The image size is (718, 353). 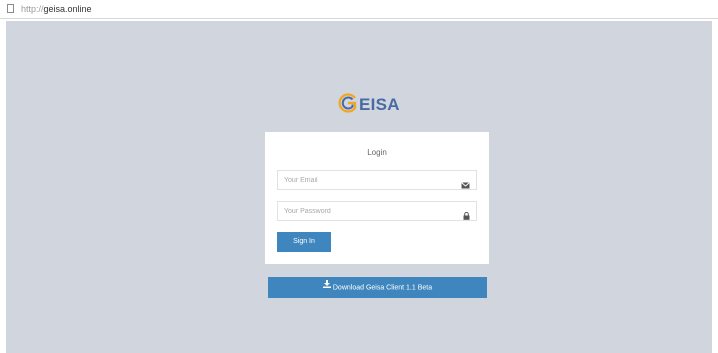 I want to click on download-label: Download Geisa Client 1.1 Beta, so click(x=382, y=288).